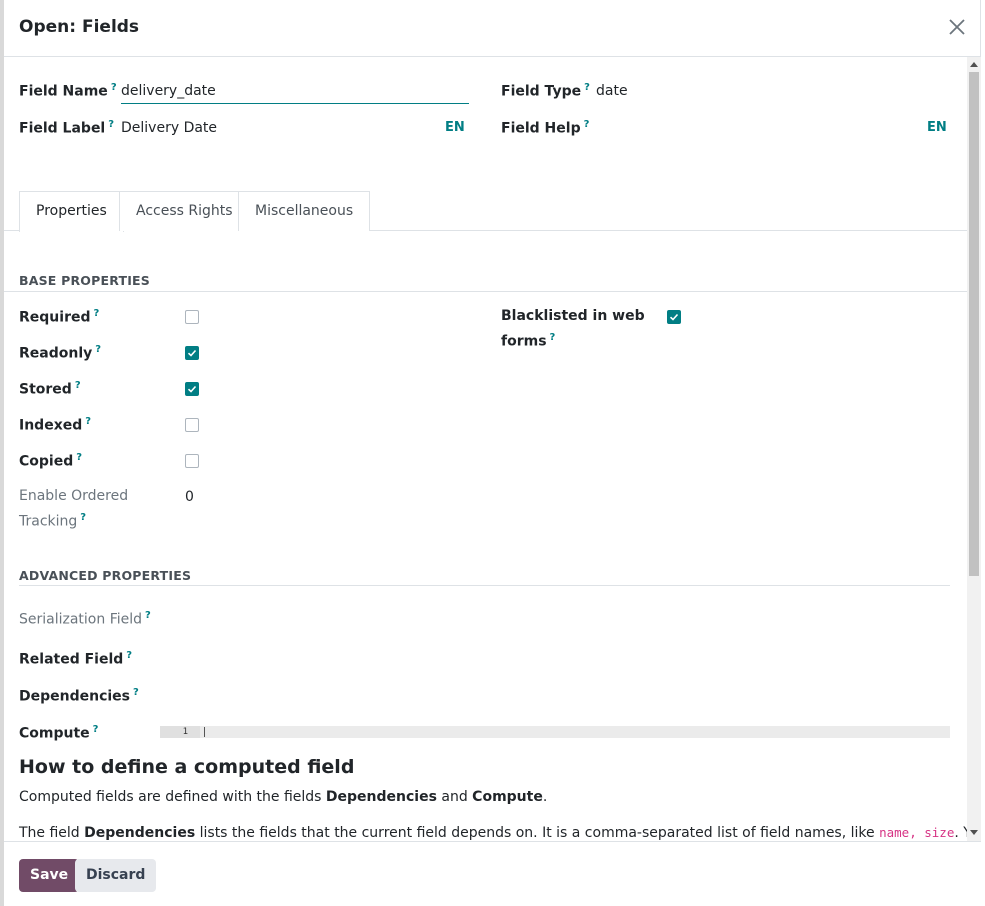 The height and width of the screenshot is (906, 985). Describe the element at coordinates (49, 875) in the screenshot. I see `save-button: Save` at that location.